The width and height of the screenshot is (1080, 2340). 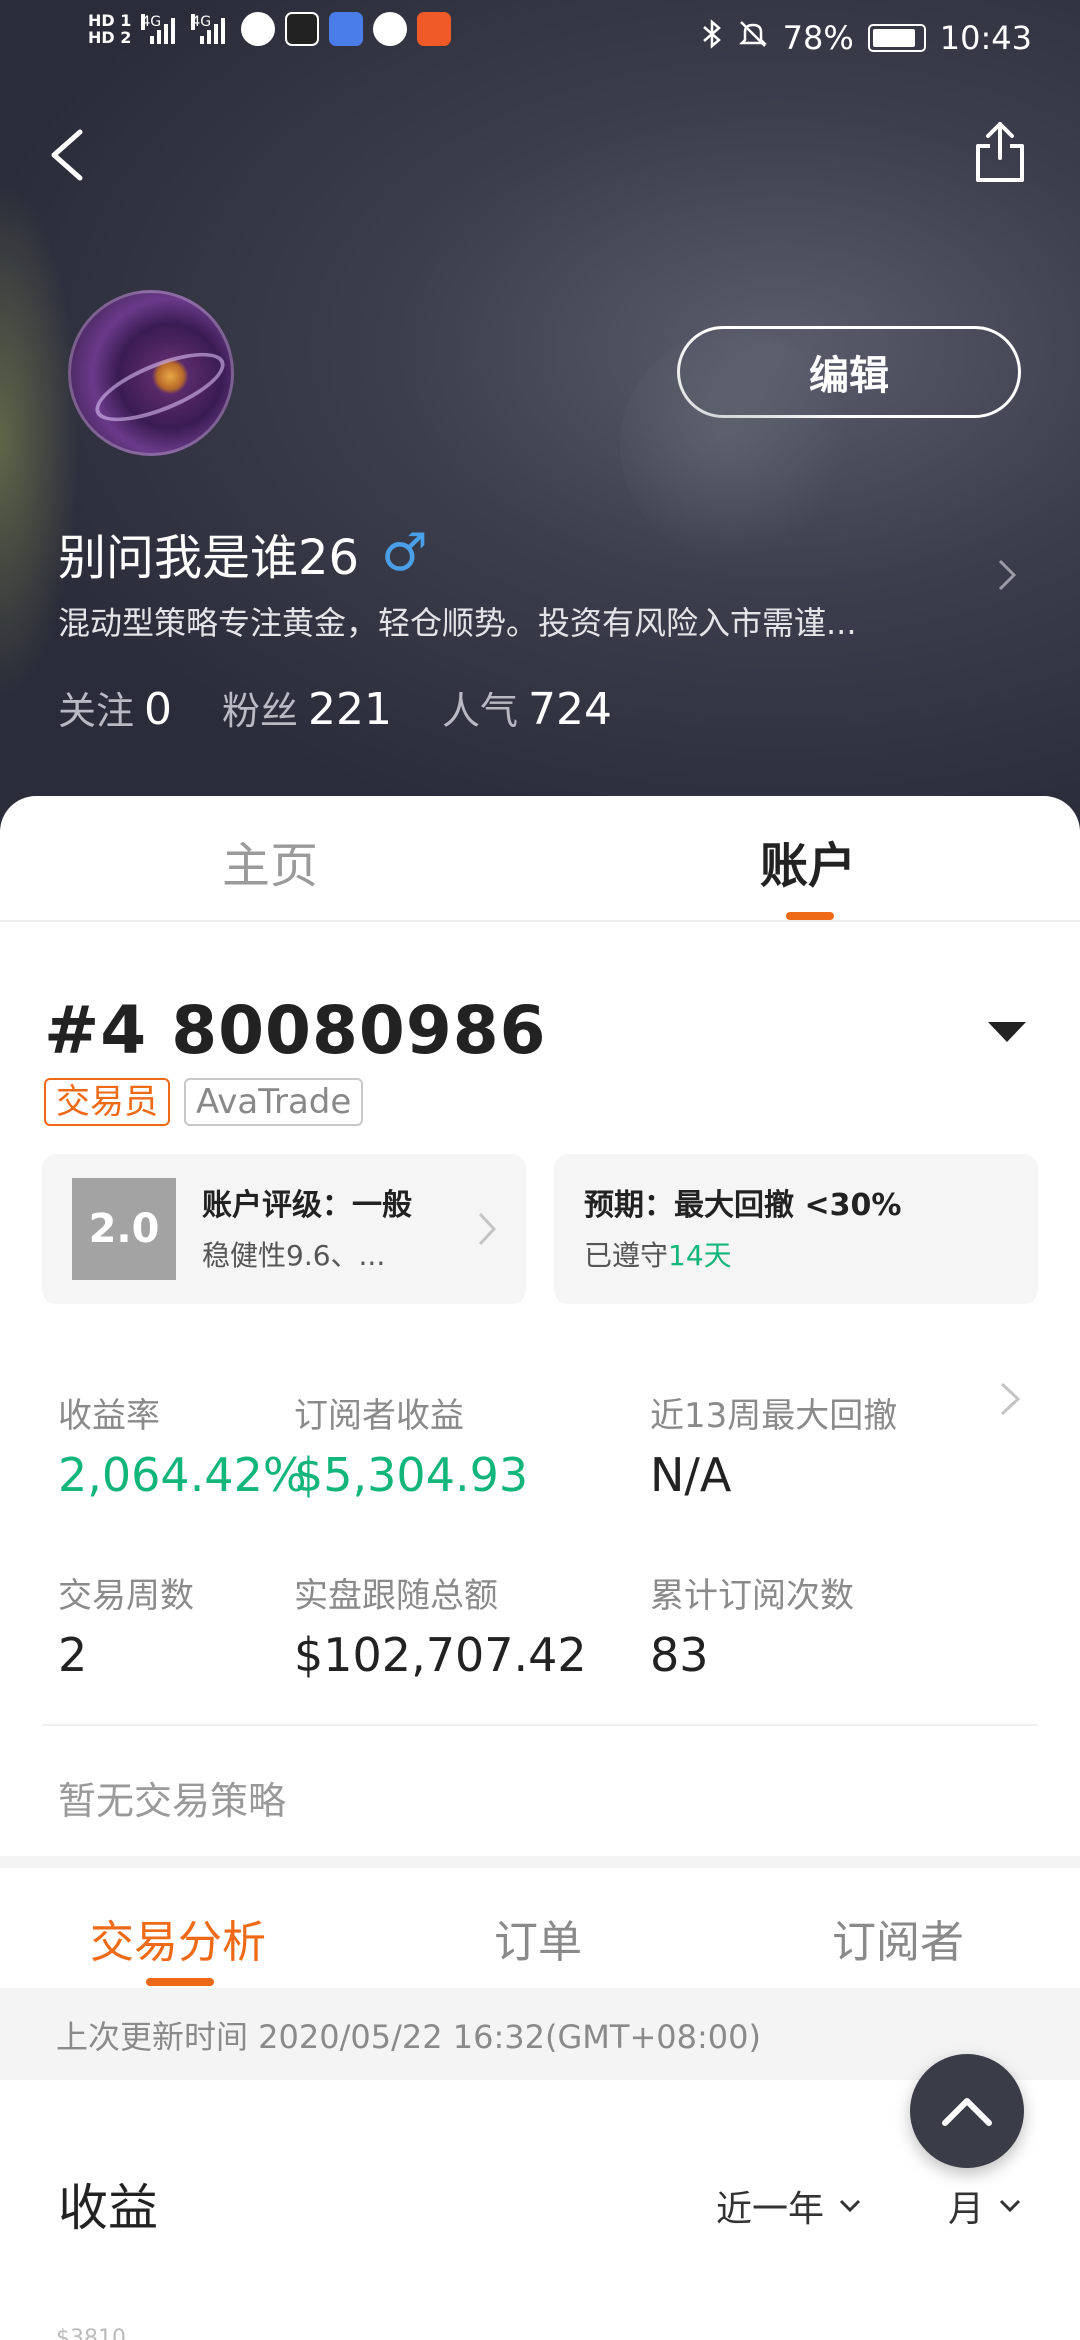 I want to click on earnings-title: 收益, so click(x=108, y=2208).